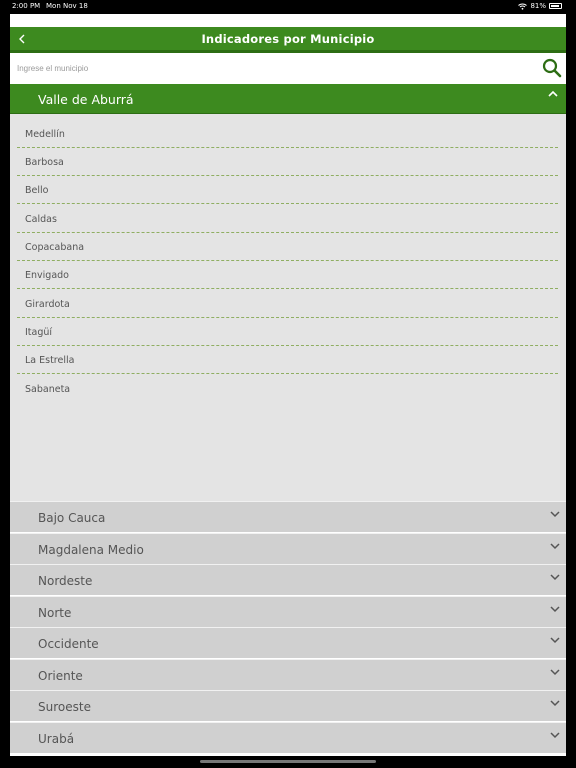  What do you see at coordinates (287, 389) in the screenshot?
I see `municipio-item: Sabaneta` at bounding box center [287, 389].